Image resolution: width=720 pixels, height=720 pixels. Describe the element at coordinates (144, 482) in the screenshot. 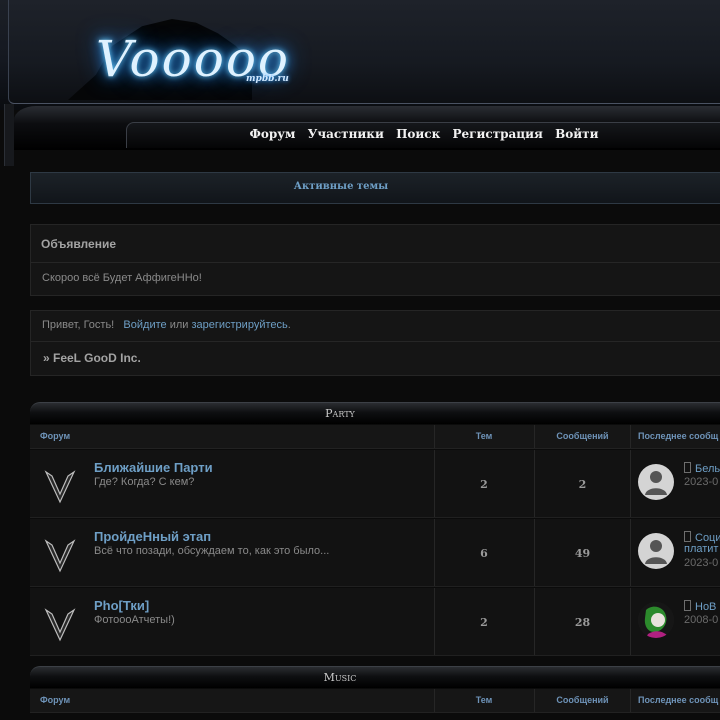

I see `forum-description: Где? Когда? С кем?` at that location.